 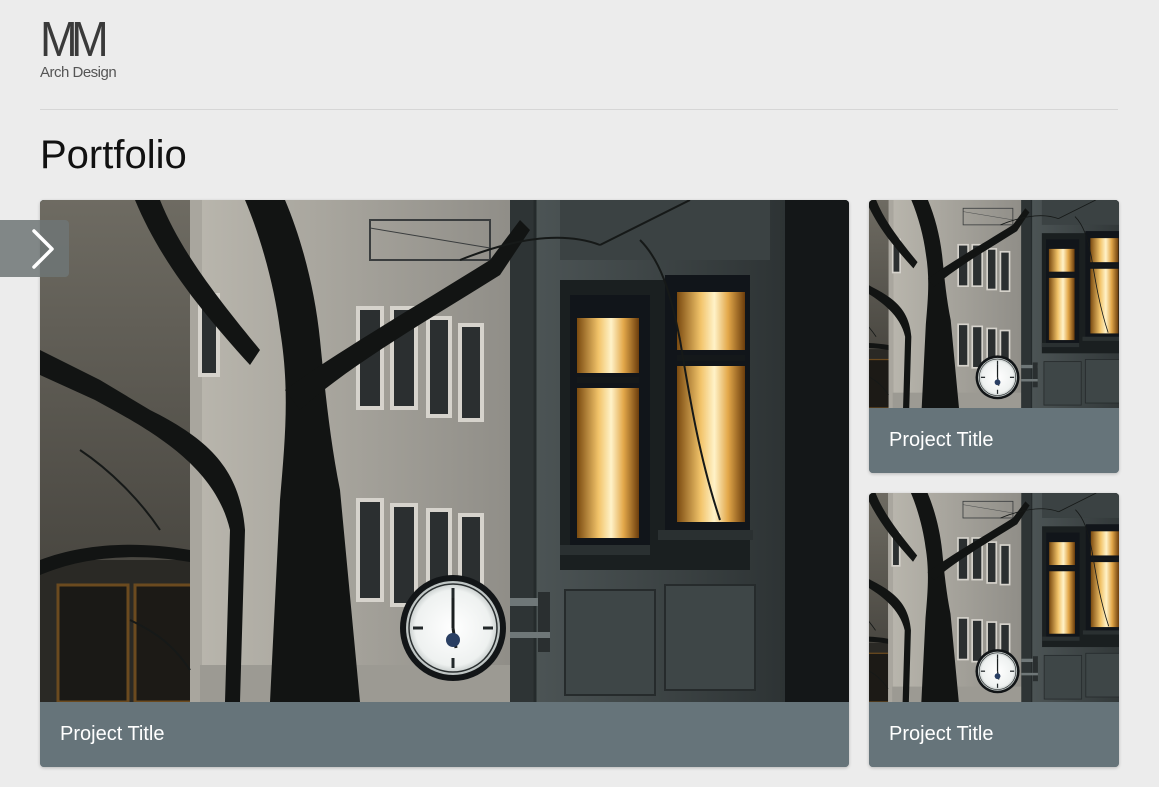 I want to click on header-divider, so click(x=579, y=109).